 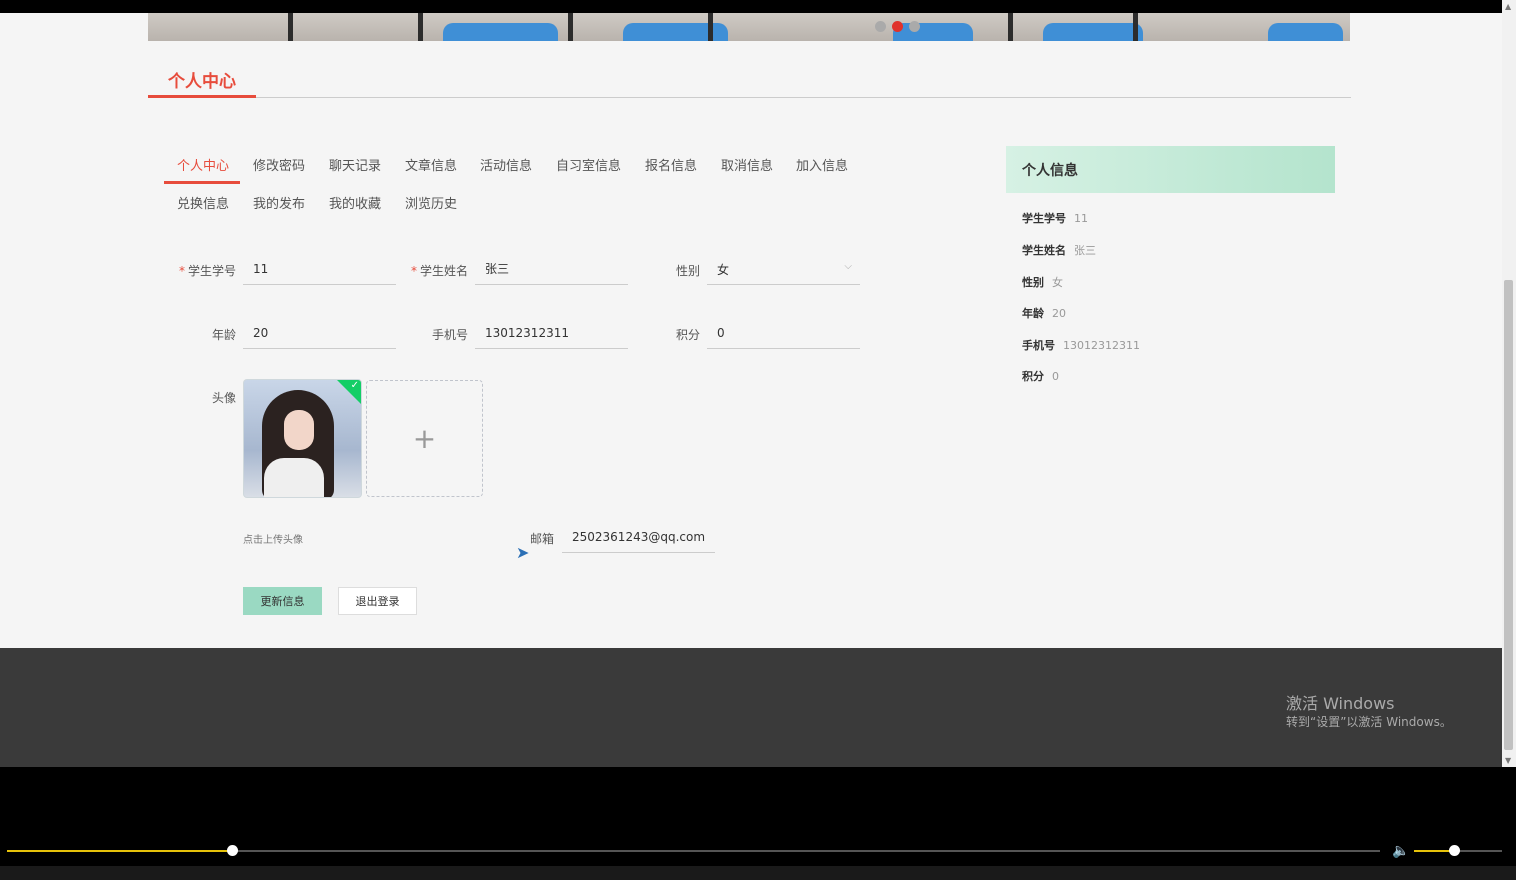 I want to click on avatar-image: ✓, so click(x=302, y=438).